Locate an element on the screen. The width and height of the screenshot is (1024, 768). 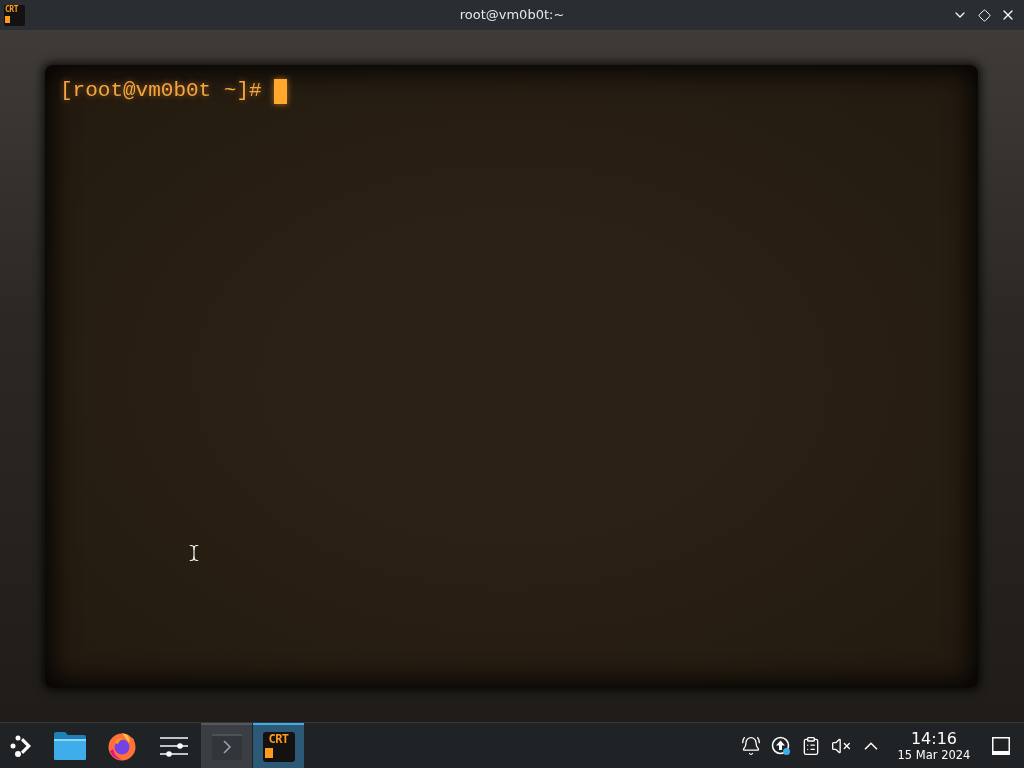
terminal-prompt: [root@vm0b0t ~]# is located at coordinates (161, 91).